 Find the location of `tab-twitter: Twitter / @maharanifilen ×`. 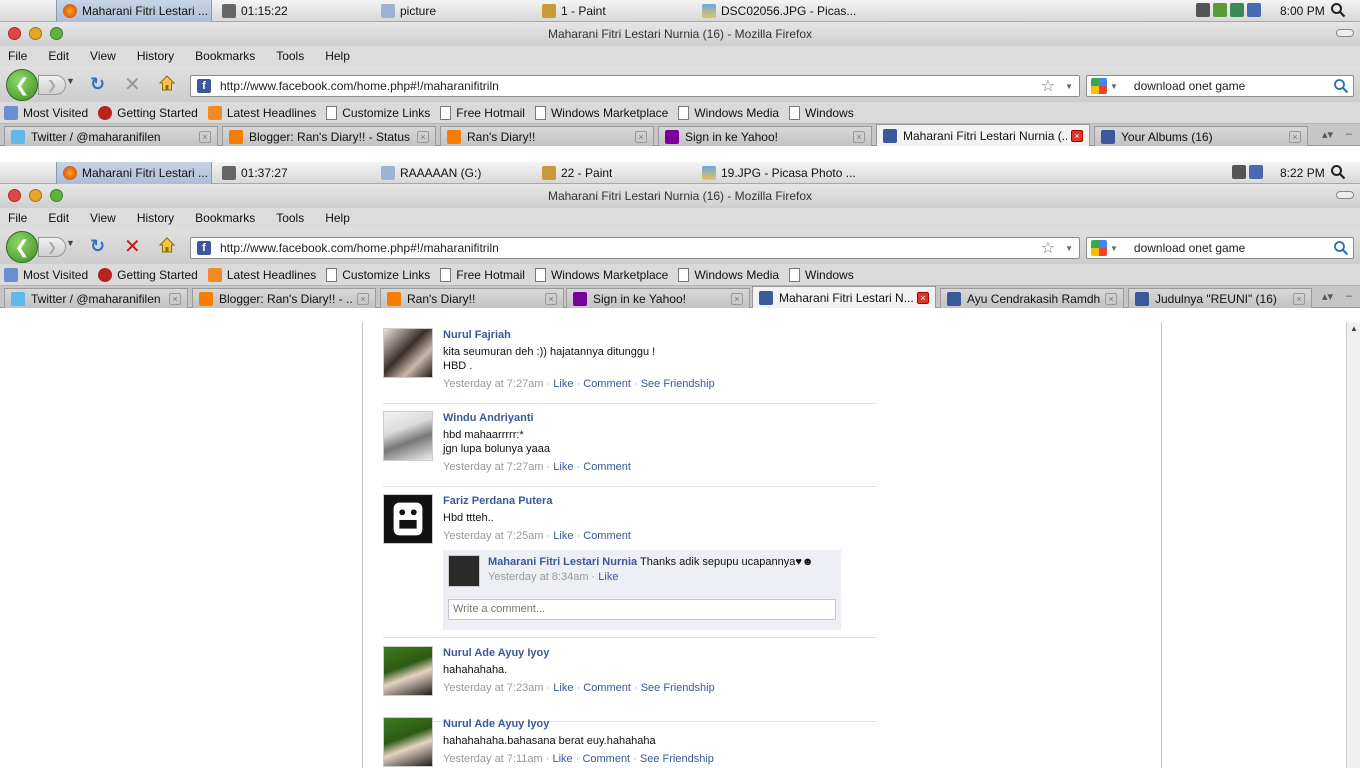

tab-twitter: Twitter / @maharanifilen × is located at coordinates (96, 298).